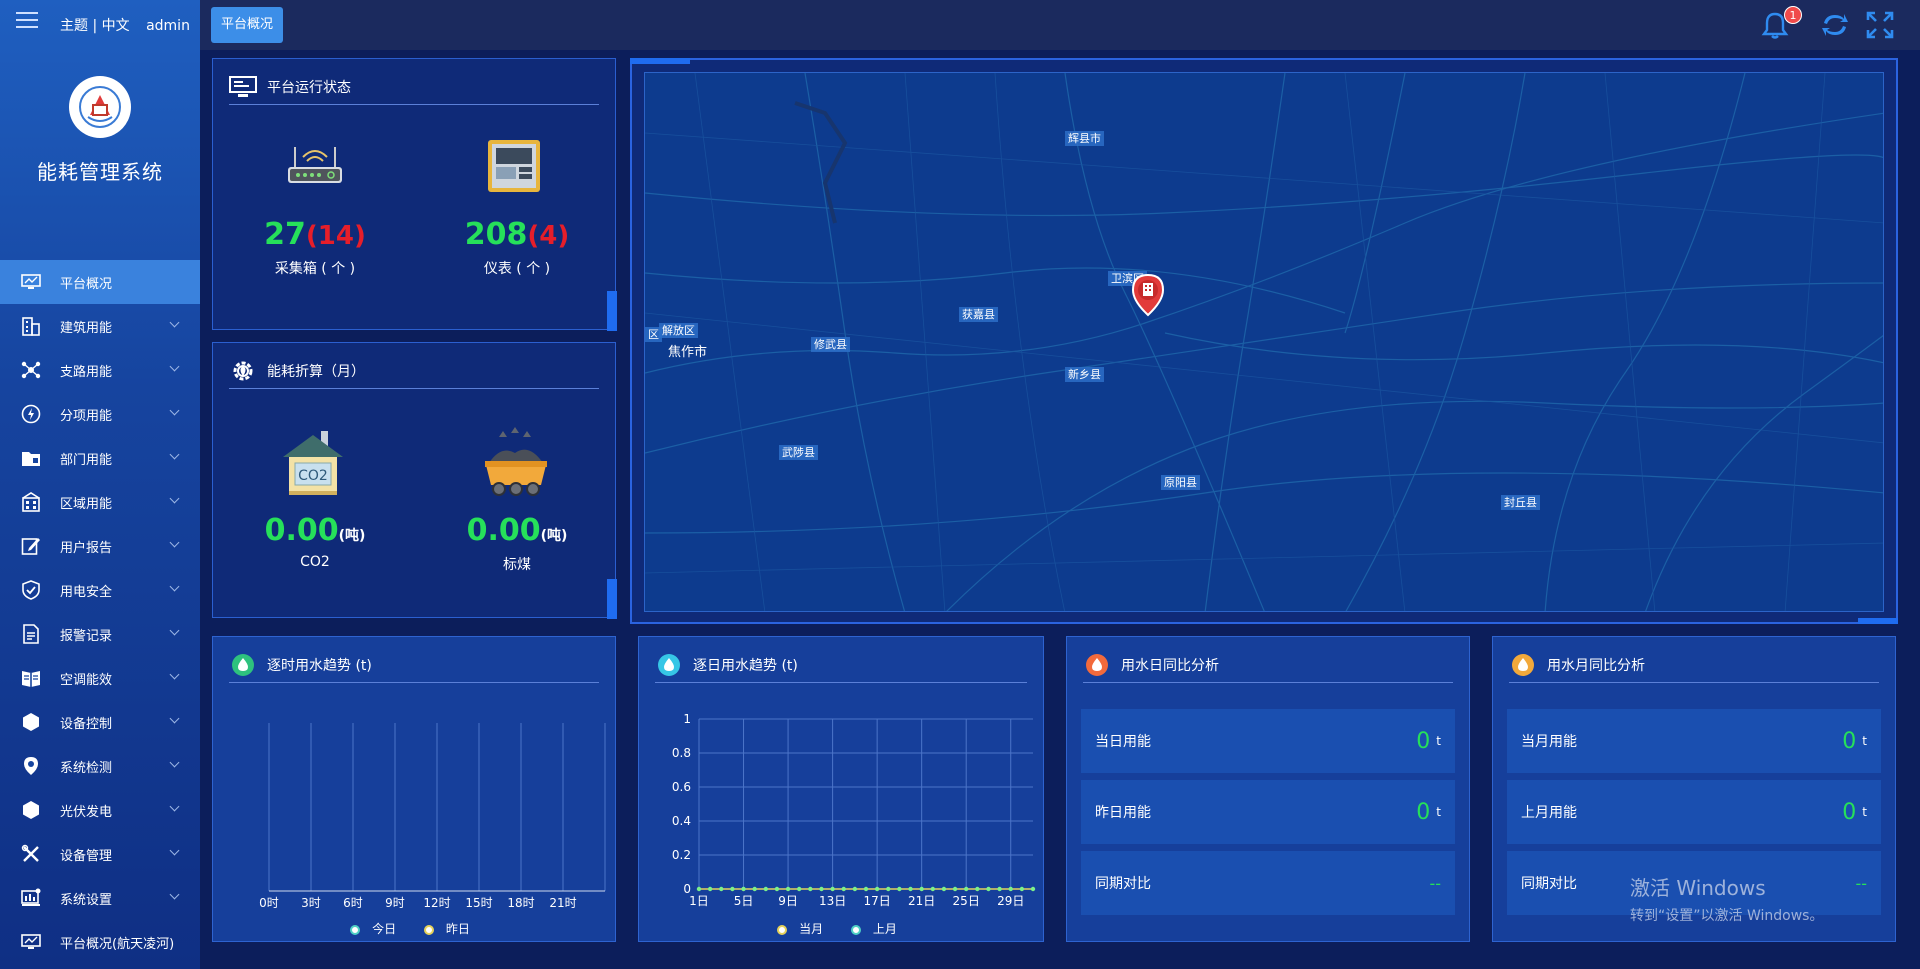 This screenshot has height=969, width=1920. I want to click on water-drop-icon, so click(1097, 665).